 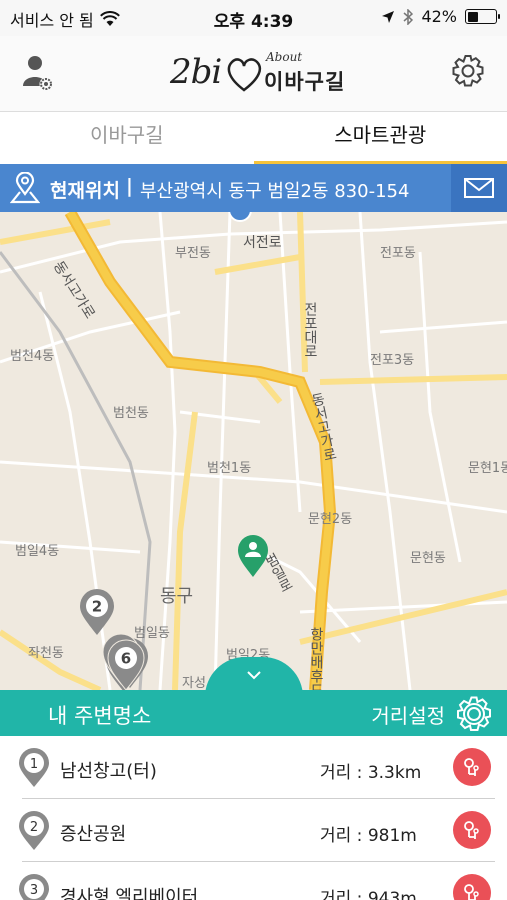 I want to click on map-marker-cluster: 6, so click(x=127, y=656).